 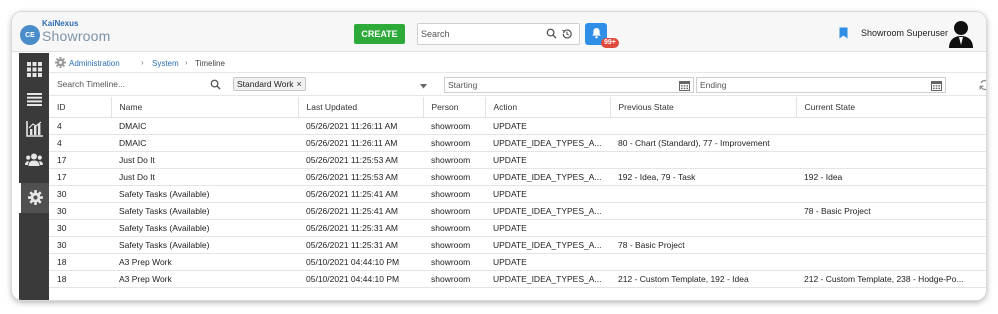 I want to click on sidebar-item-list, so click(x=34, y=100).